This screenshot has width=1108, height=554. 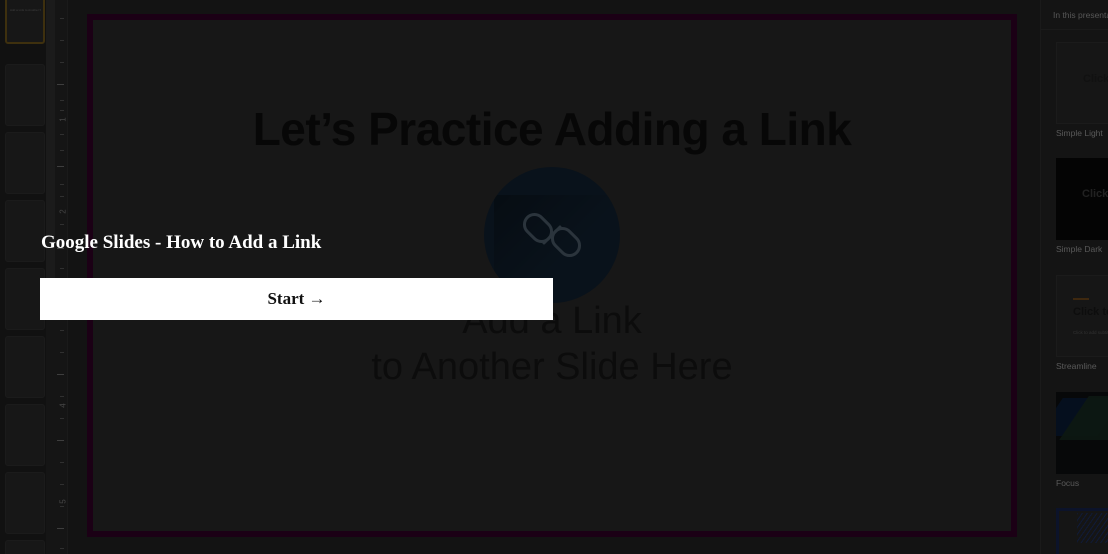 I want to click on start-button: Start →, so click(x=296, y=299).